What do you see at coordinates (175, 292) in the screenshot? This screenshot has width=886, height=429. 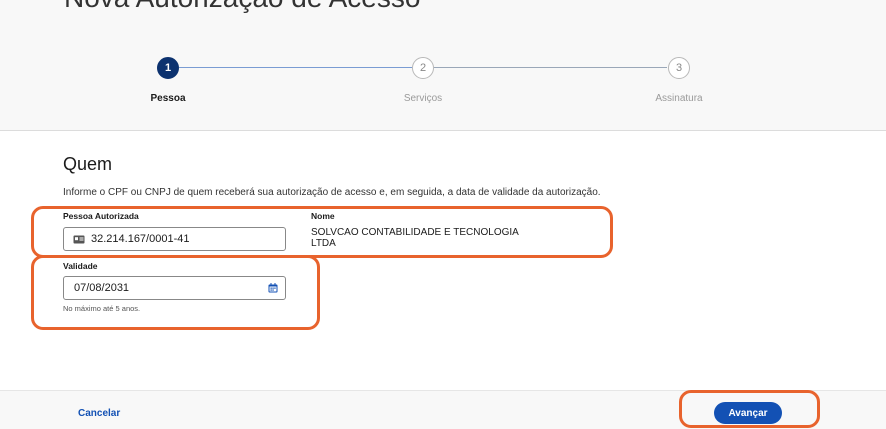 I see `highlight-validade` at bounding box center [175, 292].